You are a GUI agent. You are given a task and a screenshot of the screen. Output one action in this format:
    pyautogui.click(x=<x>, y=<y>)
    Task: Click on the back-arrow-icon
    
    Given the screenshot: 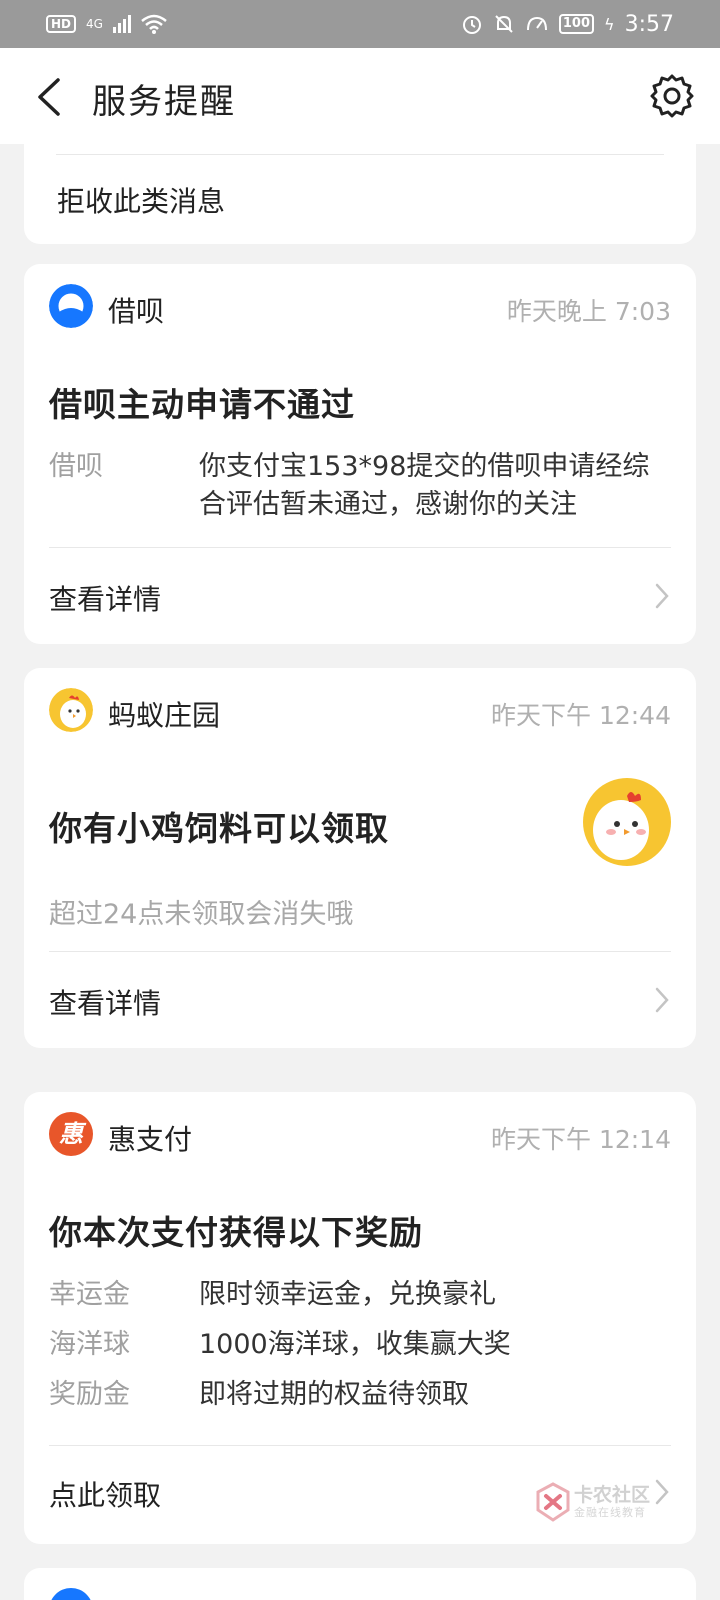 What is the action you would take?
    pyautogui.click(x=49, y=97)
    